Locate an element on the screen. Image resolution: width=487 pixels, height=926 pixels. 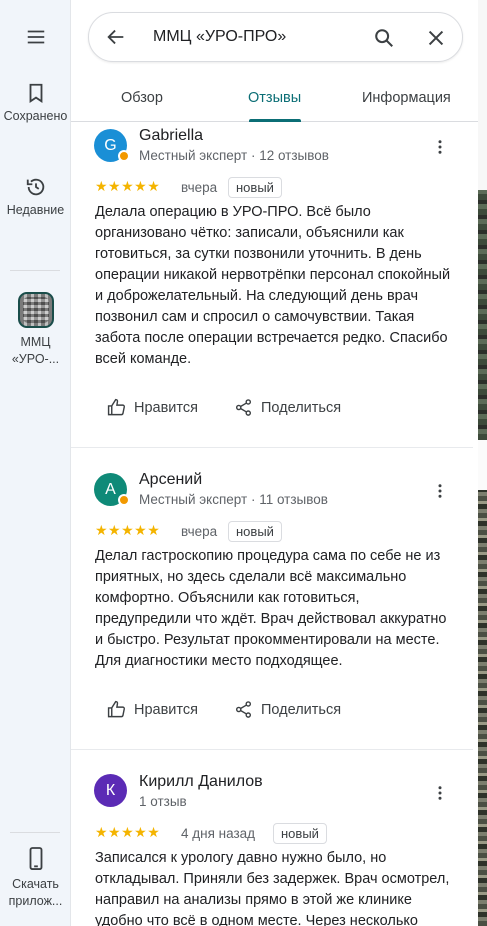
tab-bar: Обзор Отзывы Информация is located at coordinates (274, 99).